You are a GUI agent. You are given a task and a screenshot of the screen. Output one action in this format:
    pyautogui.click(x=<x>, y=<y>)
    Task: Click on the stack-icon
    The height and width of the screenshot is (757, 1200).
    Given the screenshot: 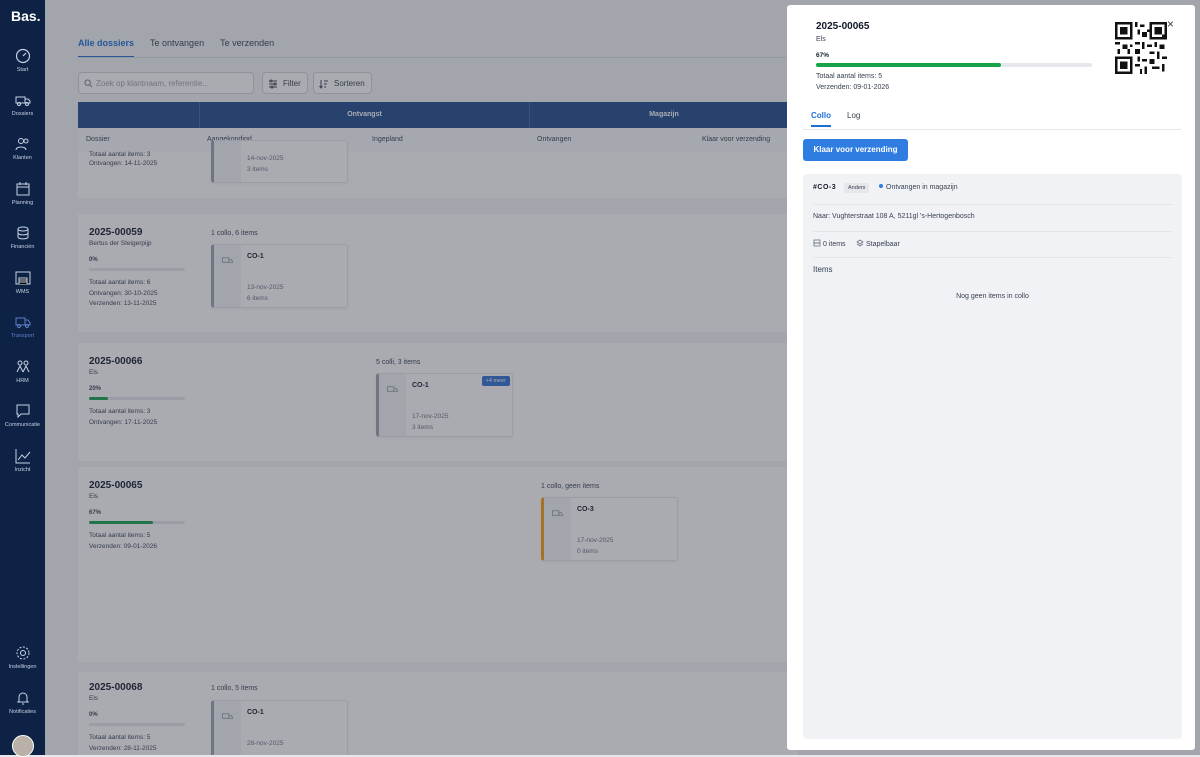 What is the action you would take?
    pyautogui.click(x=817, y=243)
    